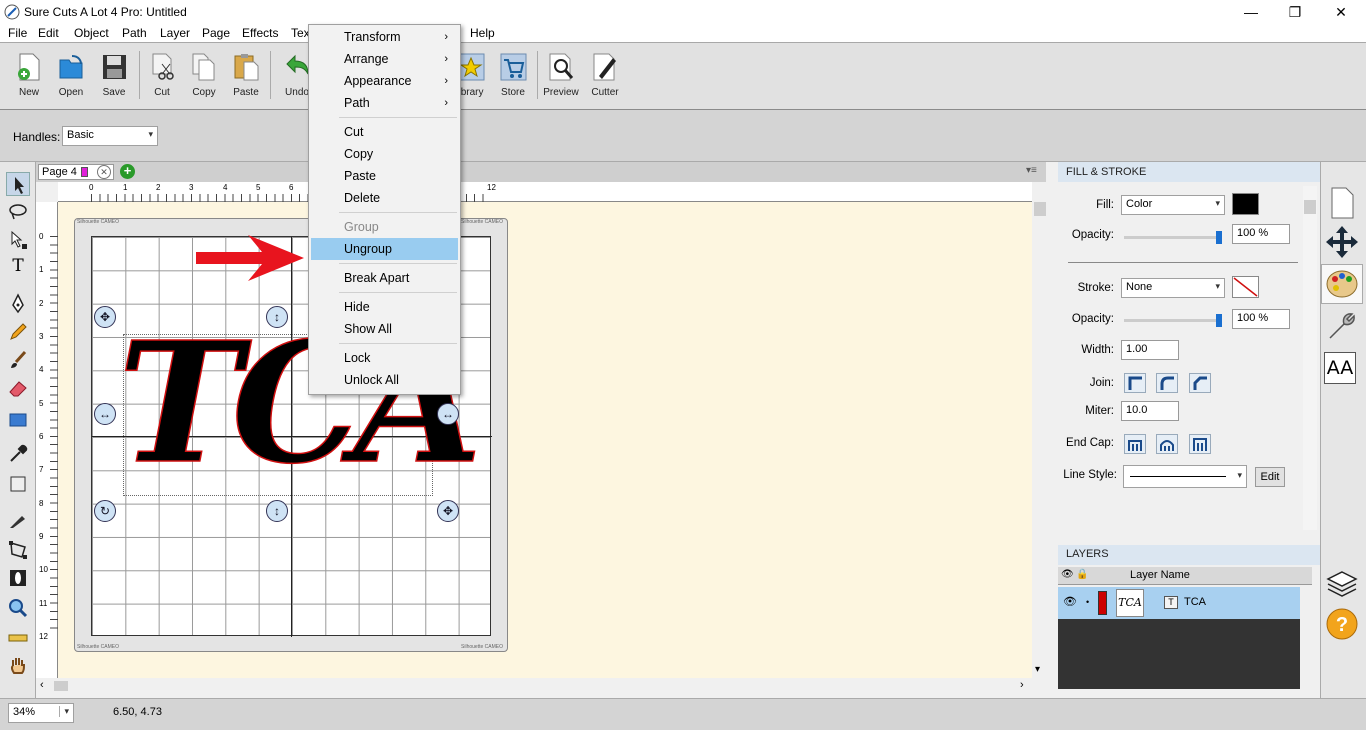 The width and height of the screenshot is (1366, 730). Describe the element at coordinates (1342, 326) in the screenshot. I see `wrench-icon` at that location.